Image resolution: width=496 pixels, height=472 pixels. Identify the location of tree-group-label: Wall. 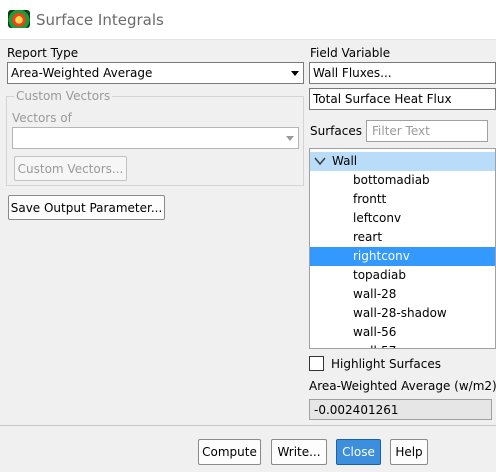
(345, 161).